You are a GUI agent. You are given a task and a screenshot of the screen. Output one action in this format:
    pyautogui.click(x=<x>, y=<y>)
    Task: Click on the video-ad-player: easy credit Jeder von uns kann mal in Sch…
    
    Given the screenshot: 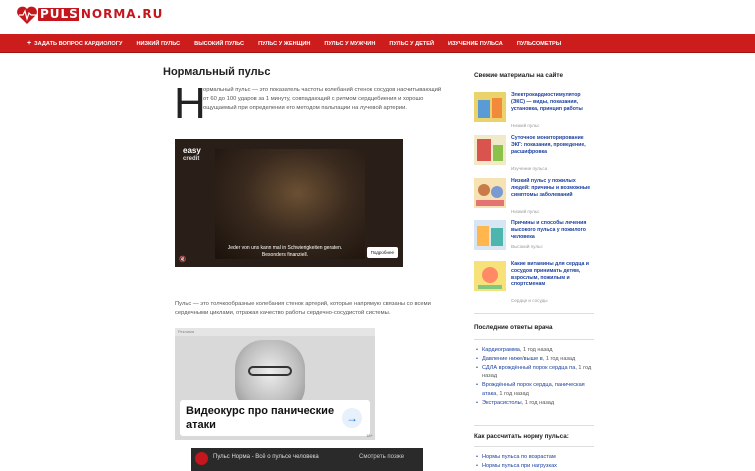 What is the action you would take?
    pyautogui.click(x=289, y=203)
    